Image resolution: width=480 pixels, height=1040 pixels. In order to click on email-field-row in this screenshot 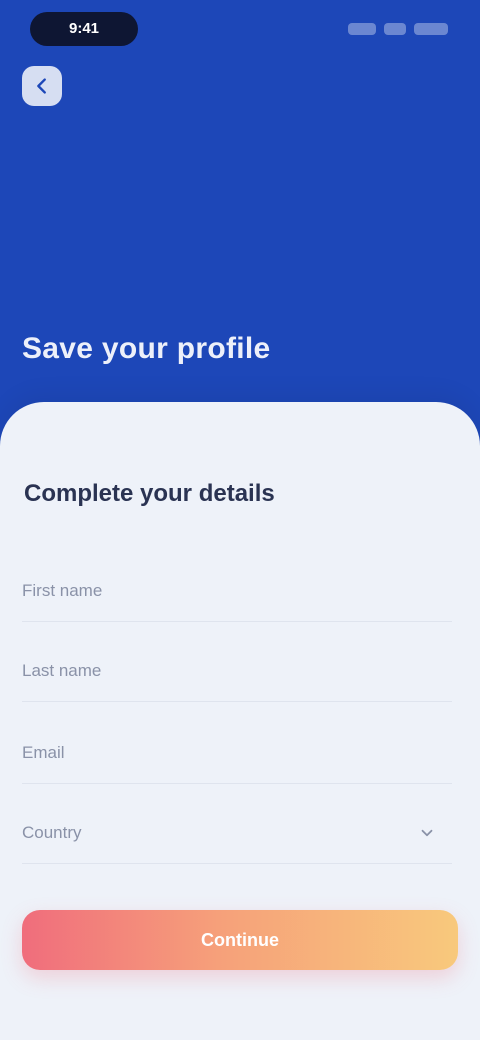, I will do `click(237, 753)`.